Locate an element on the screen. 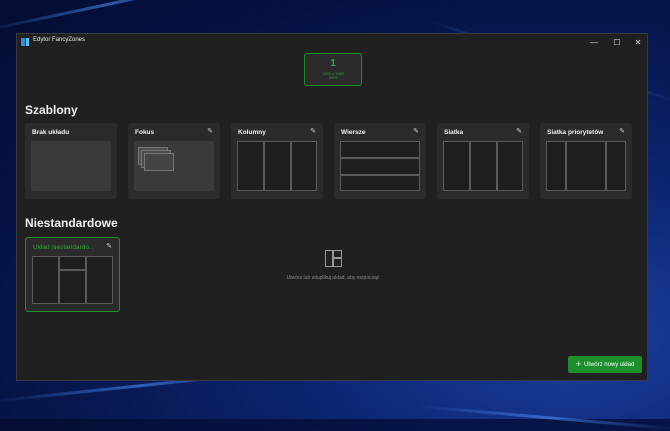  close-button: ✕ is located at coordinates (638, 42).